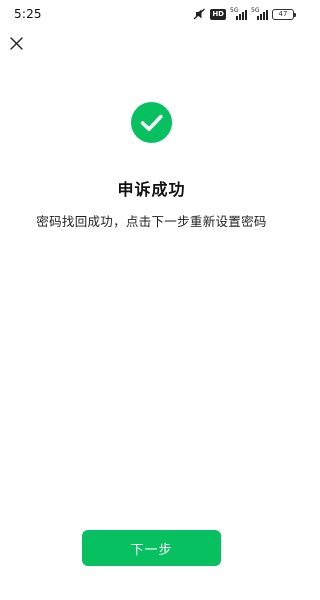  I want to click on success-check-icon, so click(151, 122).